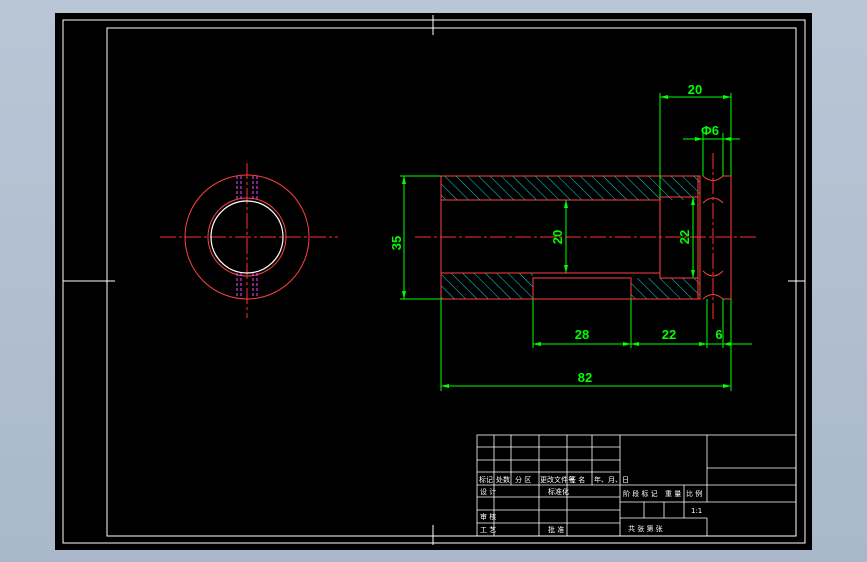 The width and height of the screenshot is (867, 562). I want to click on tb-date: 年、月、日, so click(611, 479).